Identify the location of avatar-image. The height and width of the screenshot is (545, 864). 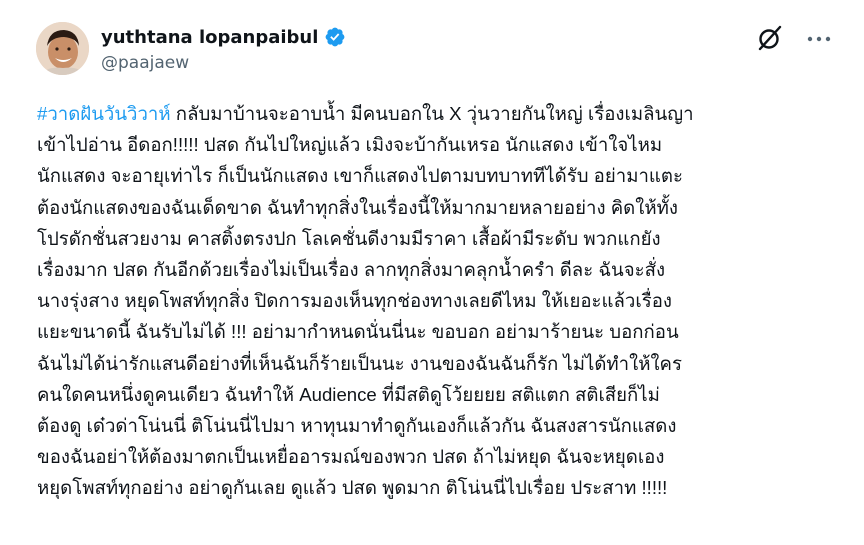
(62, 48).